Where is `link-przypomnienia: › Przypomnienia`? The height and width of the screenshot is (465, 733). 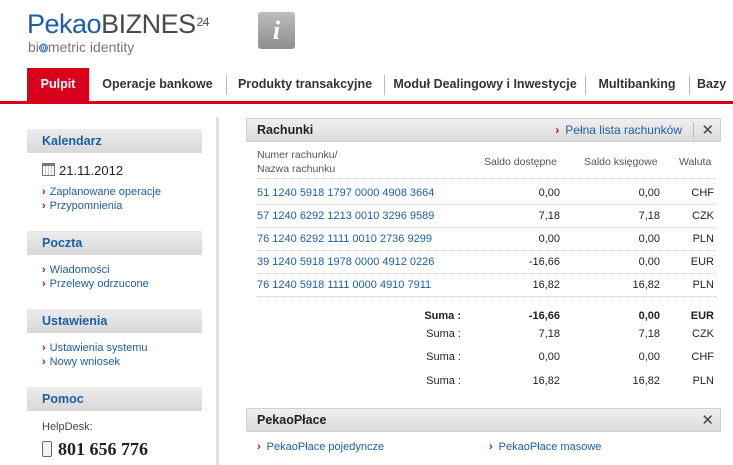
link-przypomnienia: › Przypomnienia is located at coordinates (82, 206).